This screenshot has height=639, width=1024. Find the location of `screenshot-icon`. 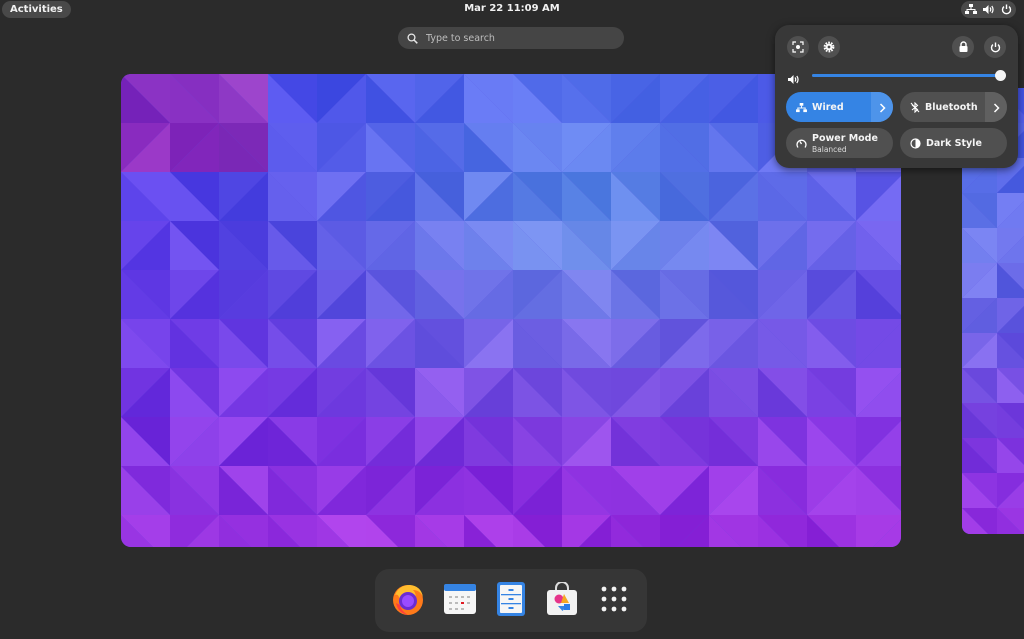

screenshot-icon is located at coordinates (798, 47).